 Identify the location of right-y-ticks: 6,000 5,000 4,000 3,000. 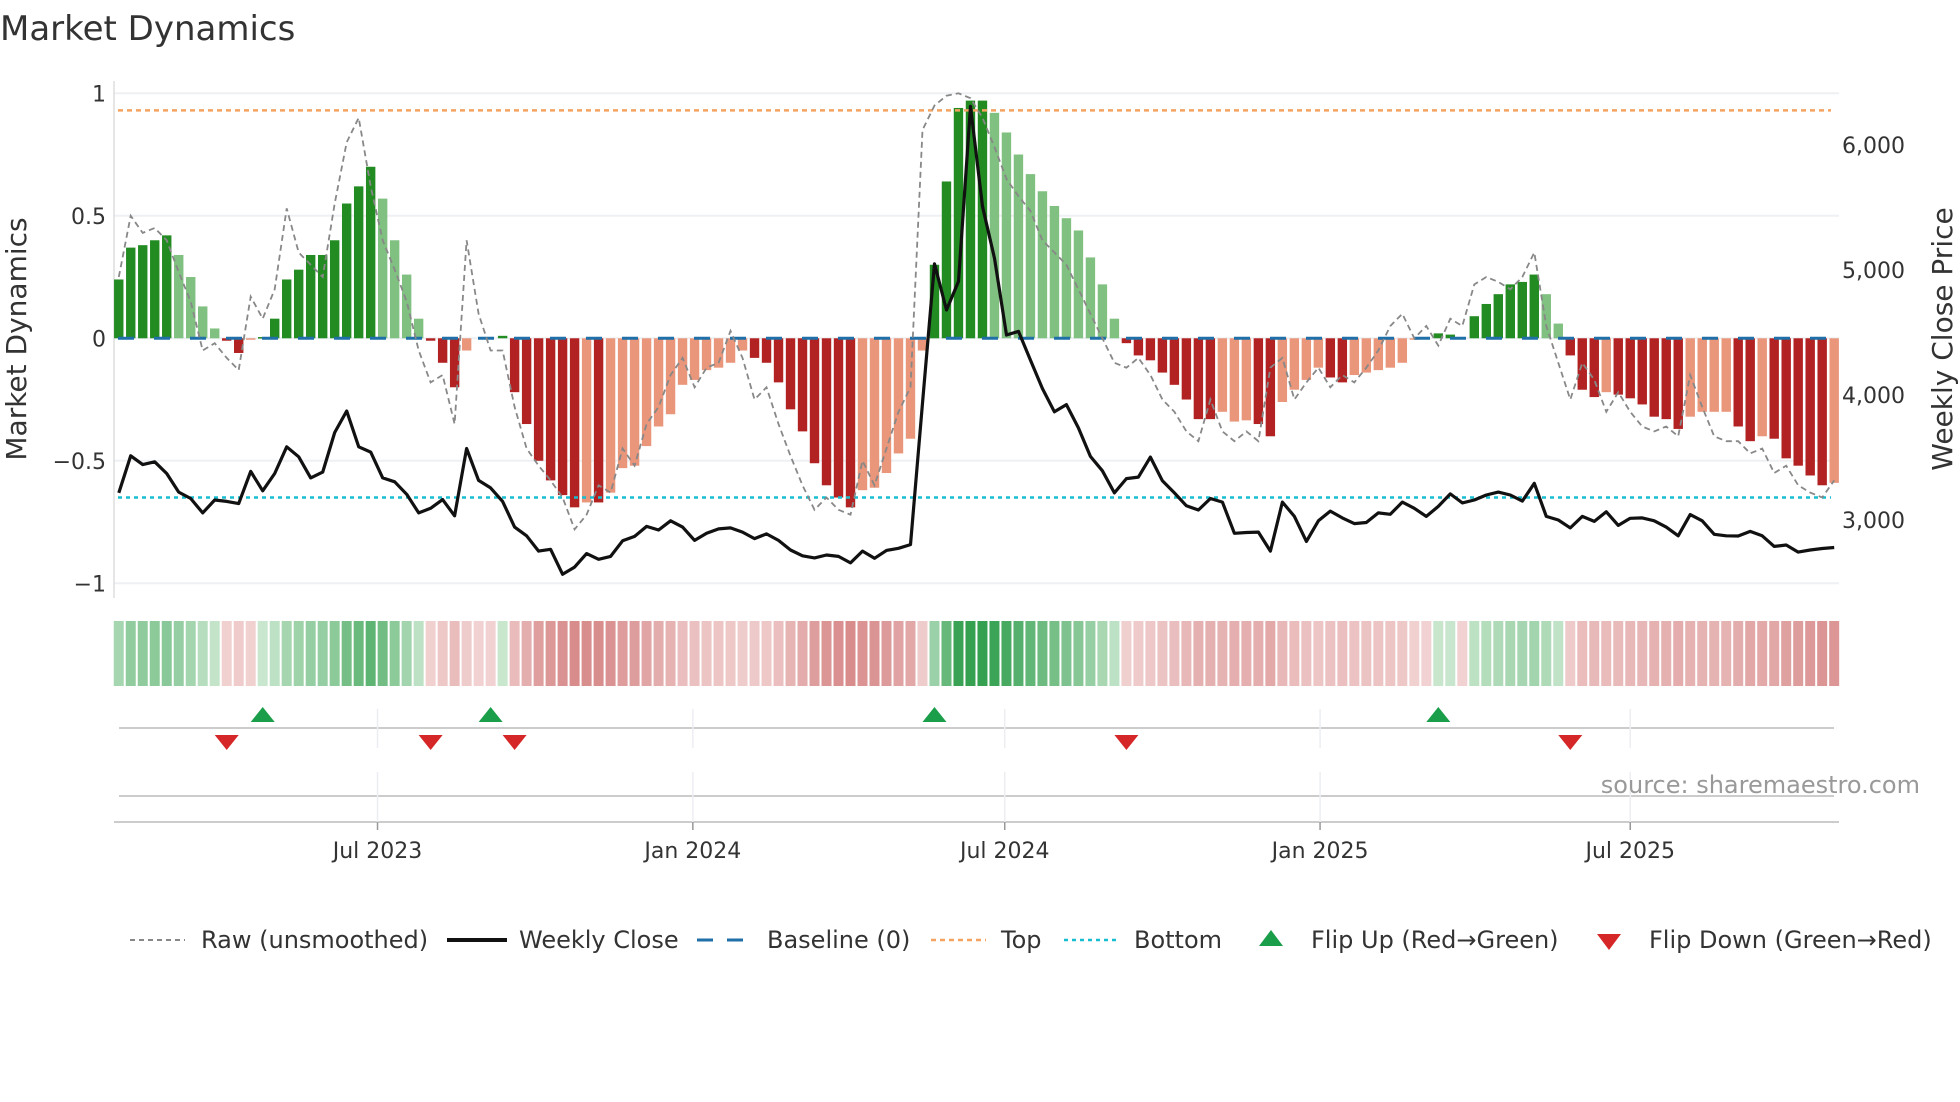
(1873, 334).